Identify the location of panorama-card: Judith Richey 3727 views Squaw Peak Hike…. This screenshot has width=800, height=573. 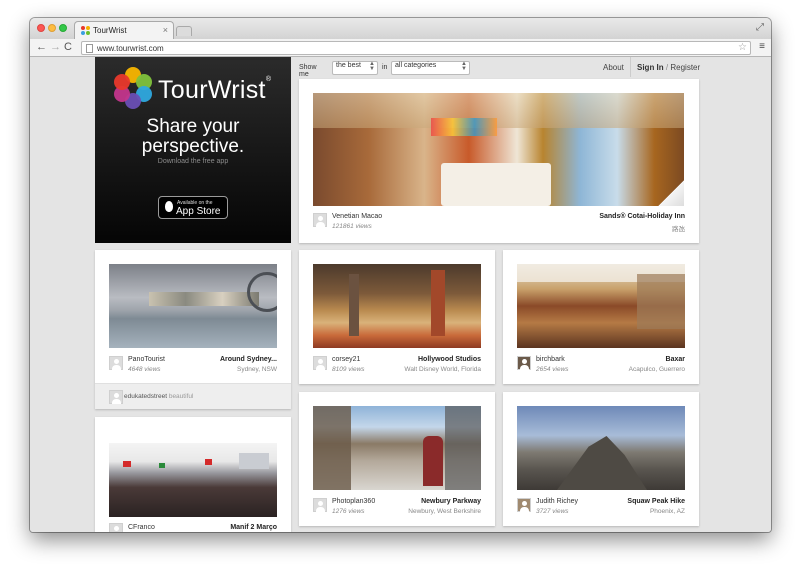
(601, 459).